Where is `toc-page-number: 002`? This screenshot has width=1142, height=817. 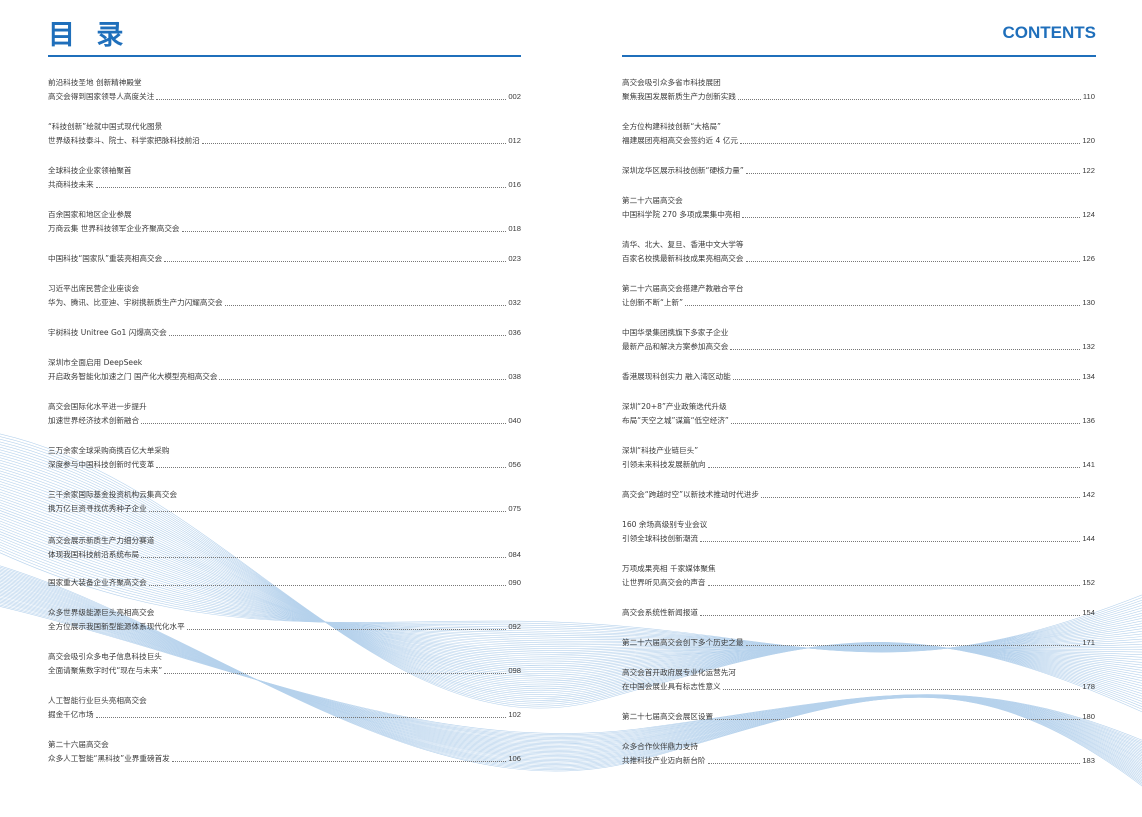
toc-page-number: 002 is located at coordinates (514, 96).